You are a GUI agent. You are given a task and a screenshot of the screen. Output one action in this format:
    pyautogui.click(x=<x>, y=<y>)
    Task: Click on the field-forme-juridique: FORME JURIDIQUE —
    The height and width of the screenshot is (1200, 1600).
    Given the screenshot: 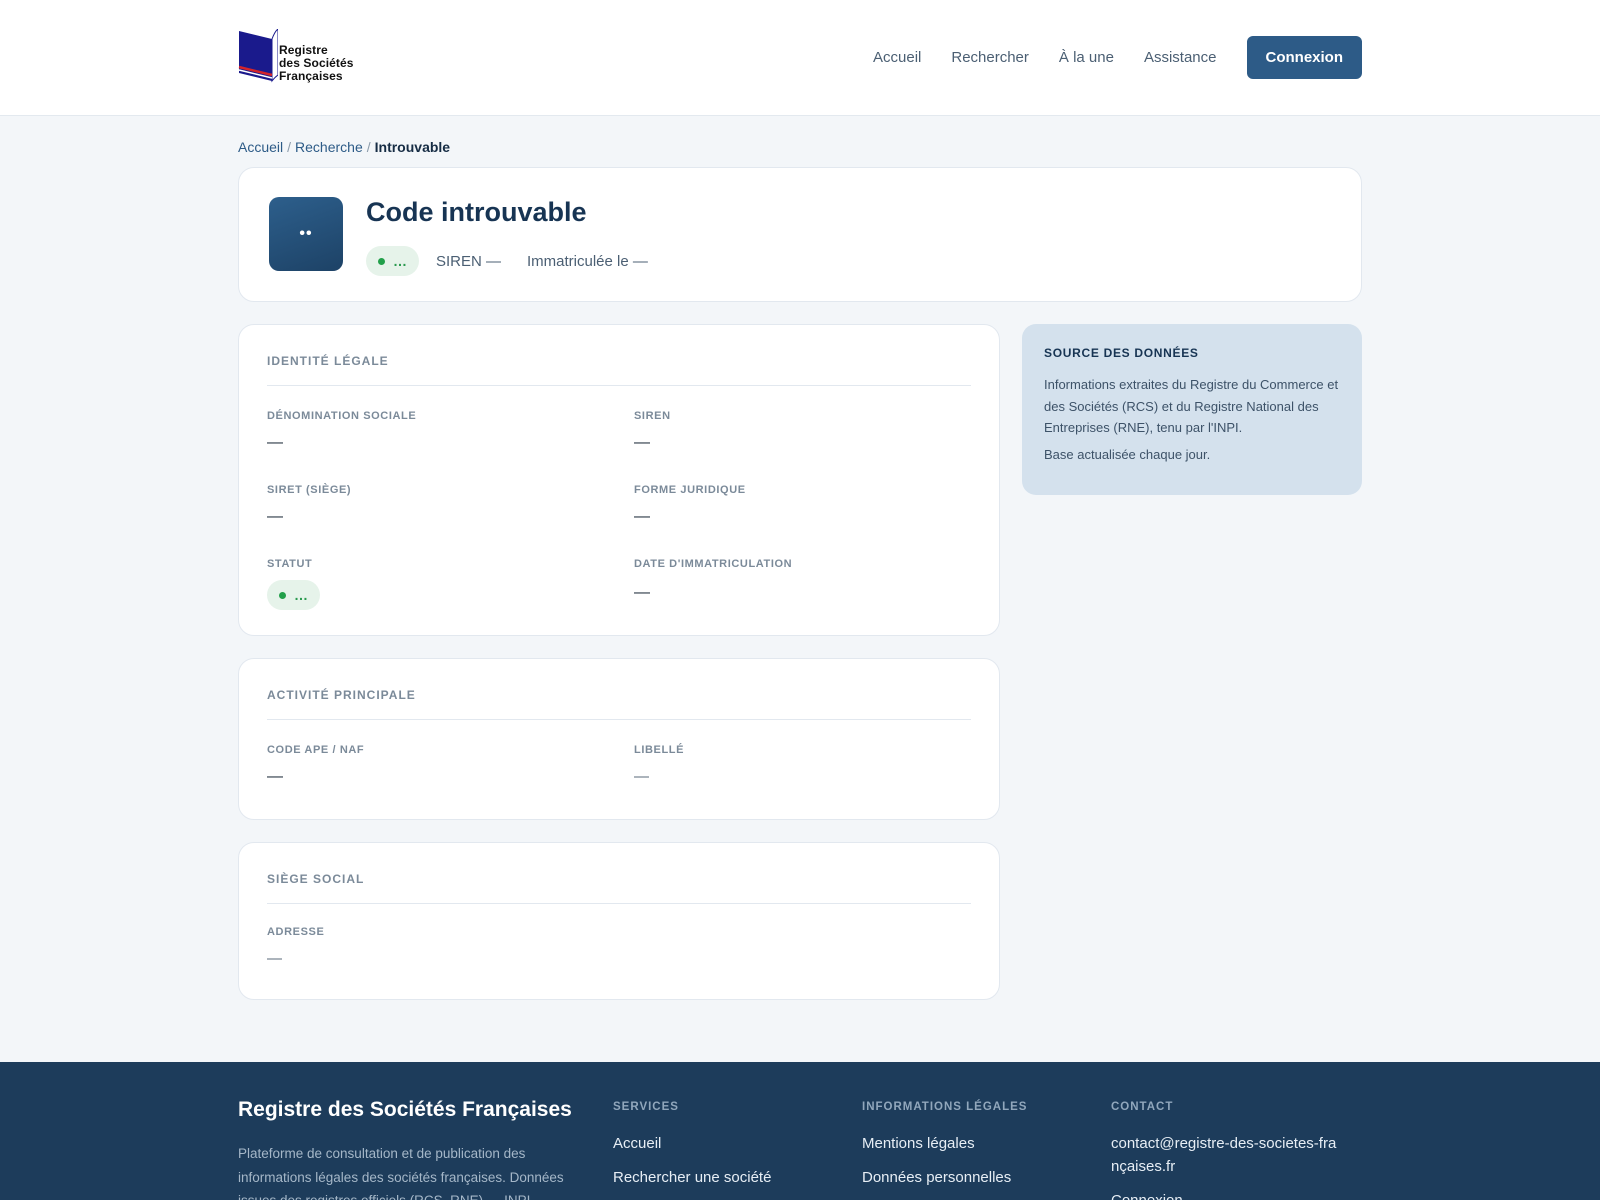 What is the action you would take?
    pyautogui.click(x=690, y=505)
    